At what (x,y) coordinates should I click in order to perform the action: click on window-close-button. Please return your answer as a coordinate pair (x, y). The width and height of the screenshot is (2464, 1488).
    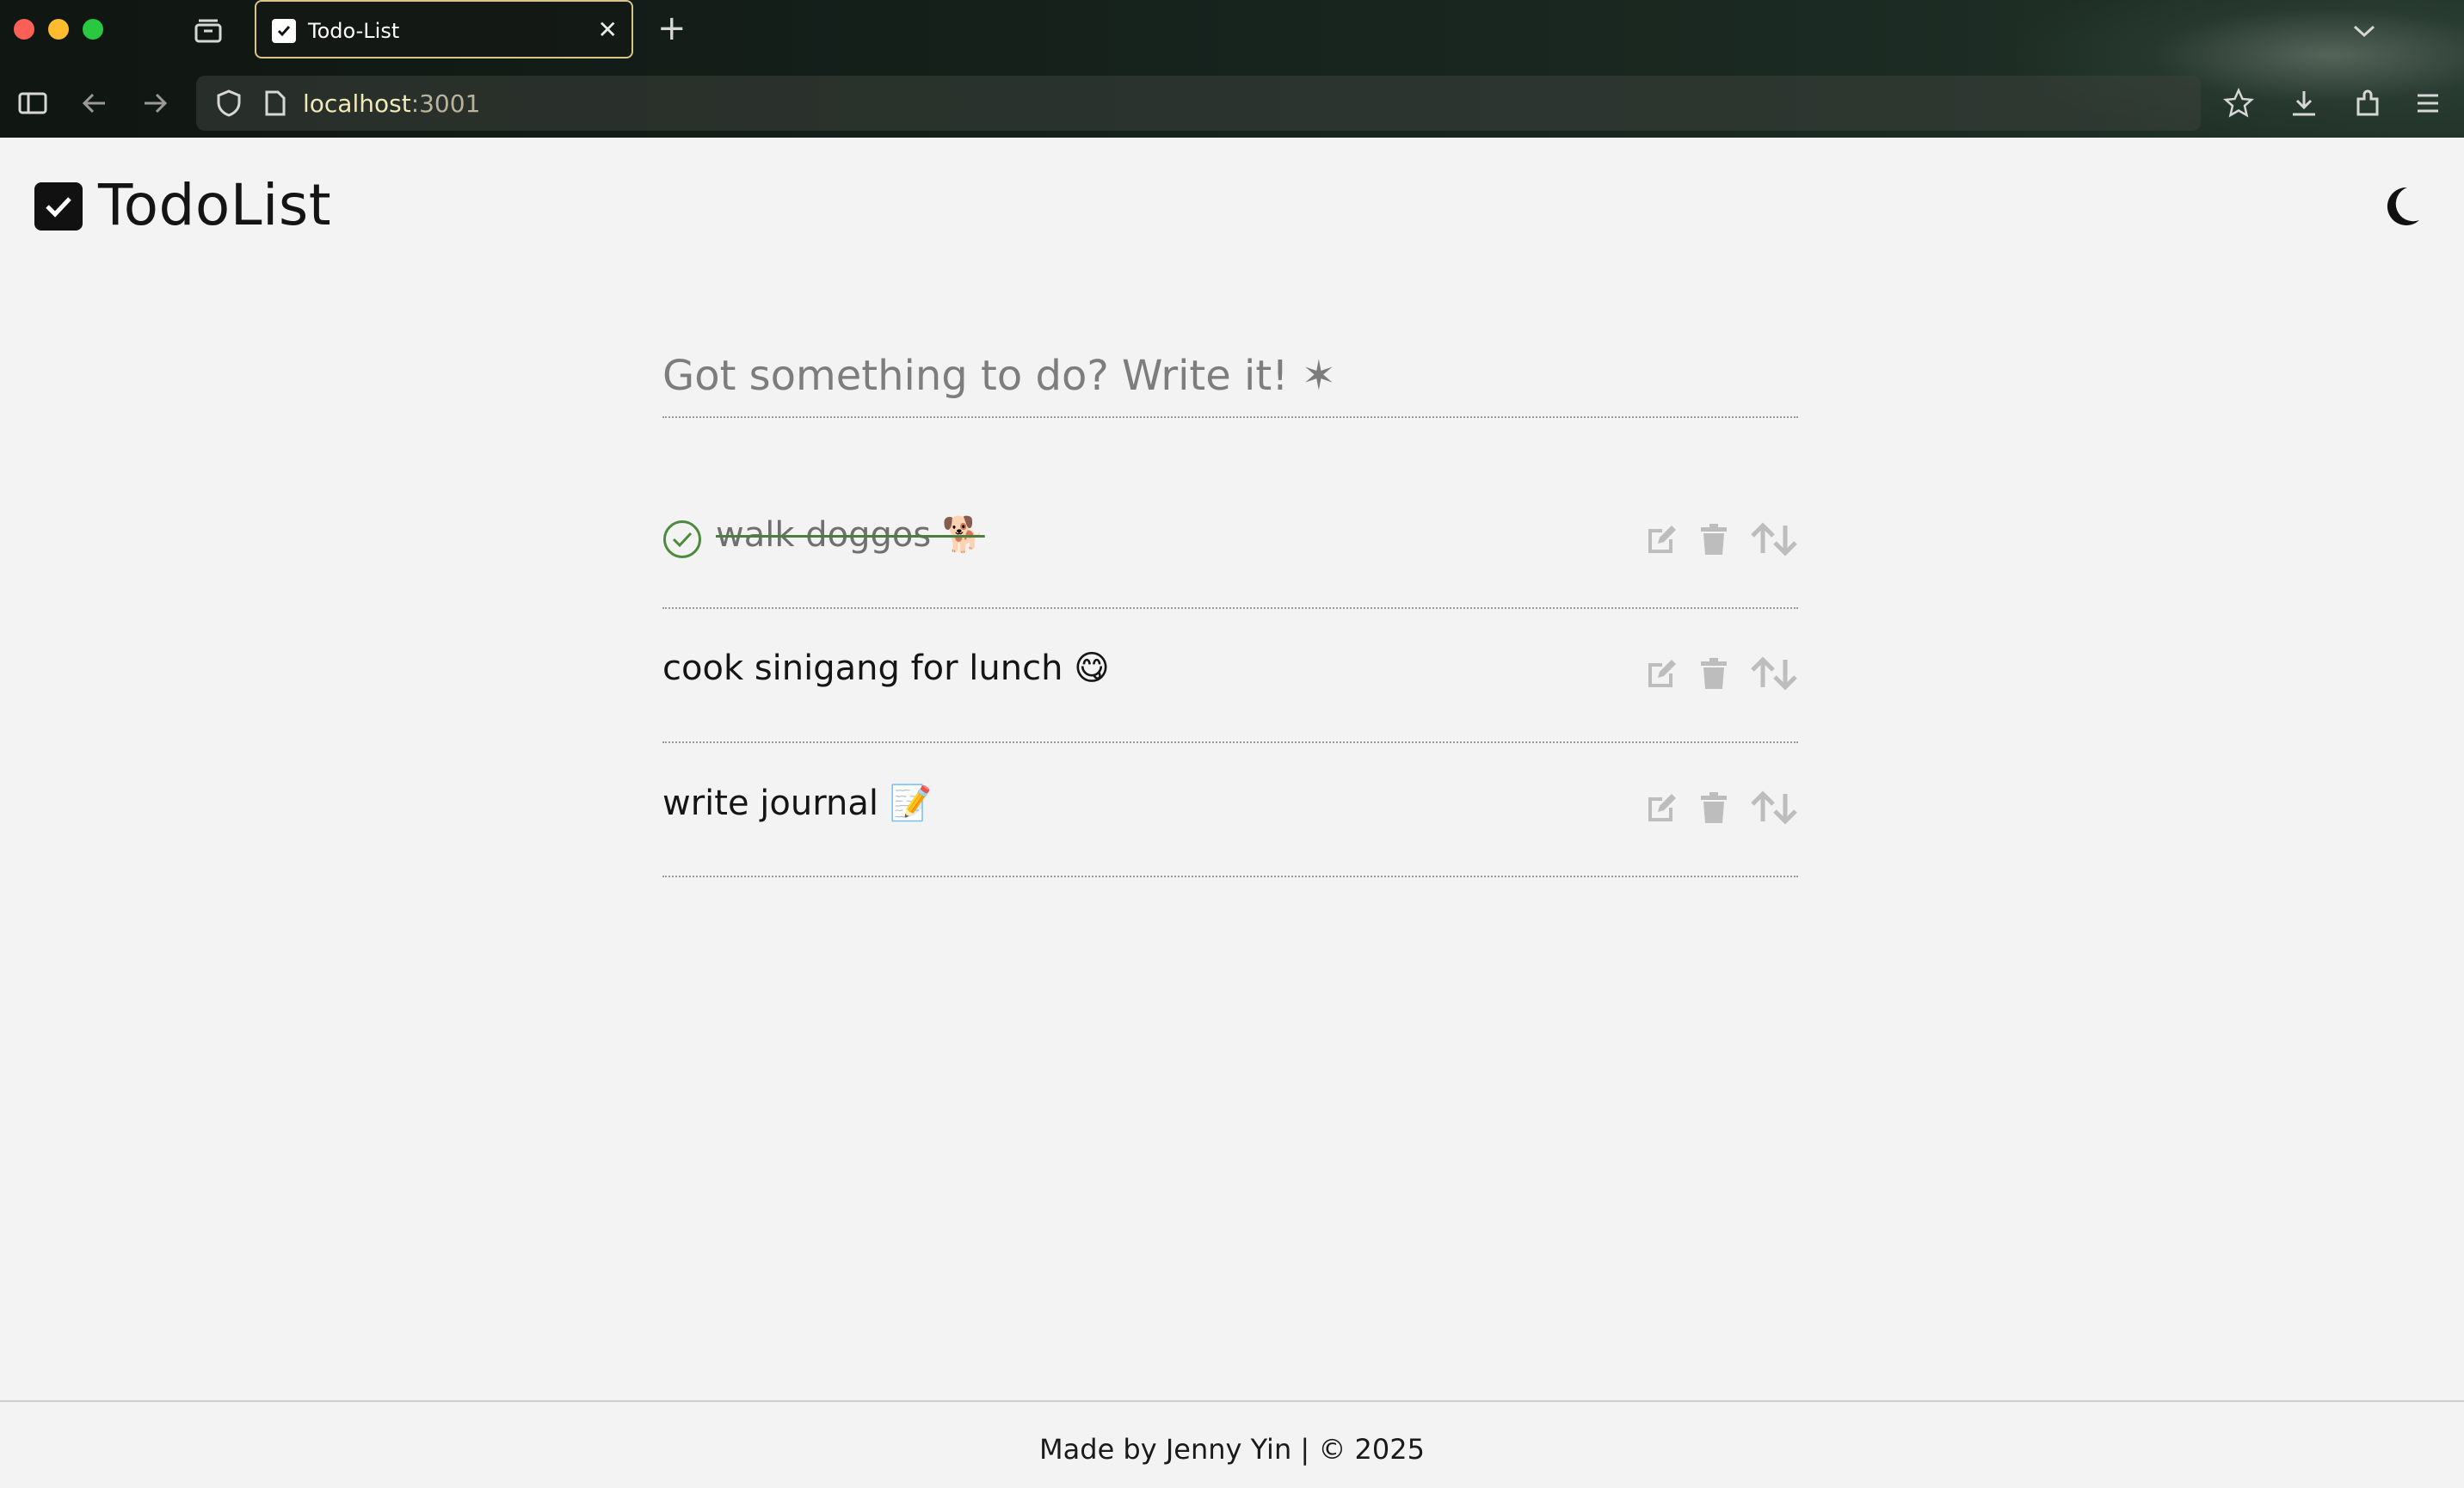
    Looking at the image, I should click on (24, 29).